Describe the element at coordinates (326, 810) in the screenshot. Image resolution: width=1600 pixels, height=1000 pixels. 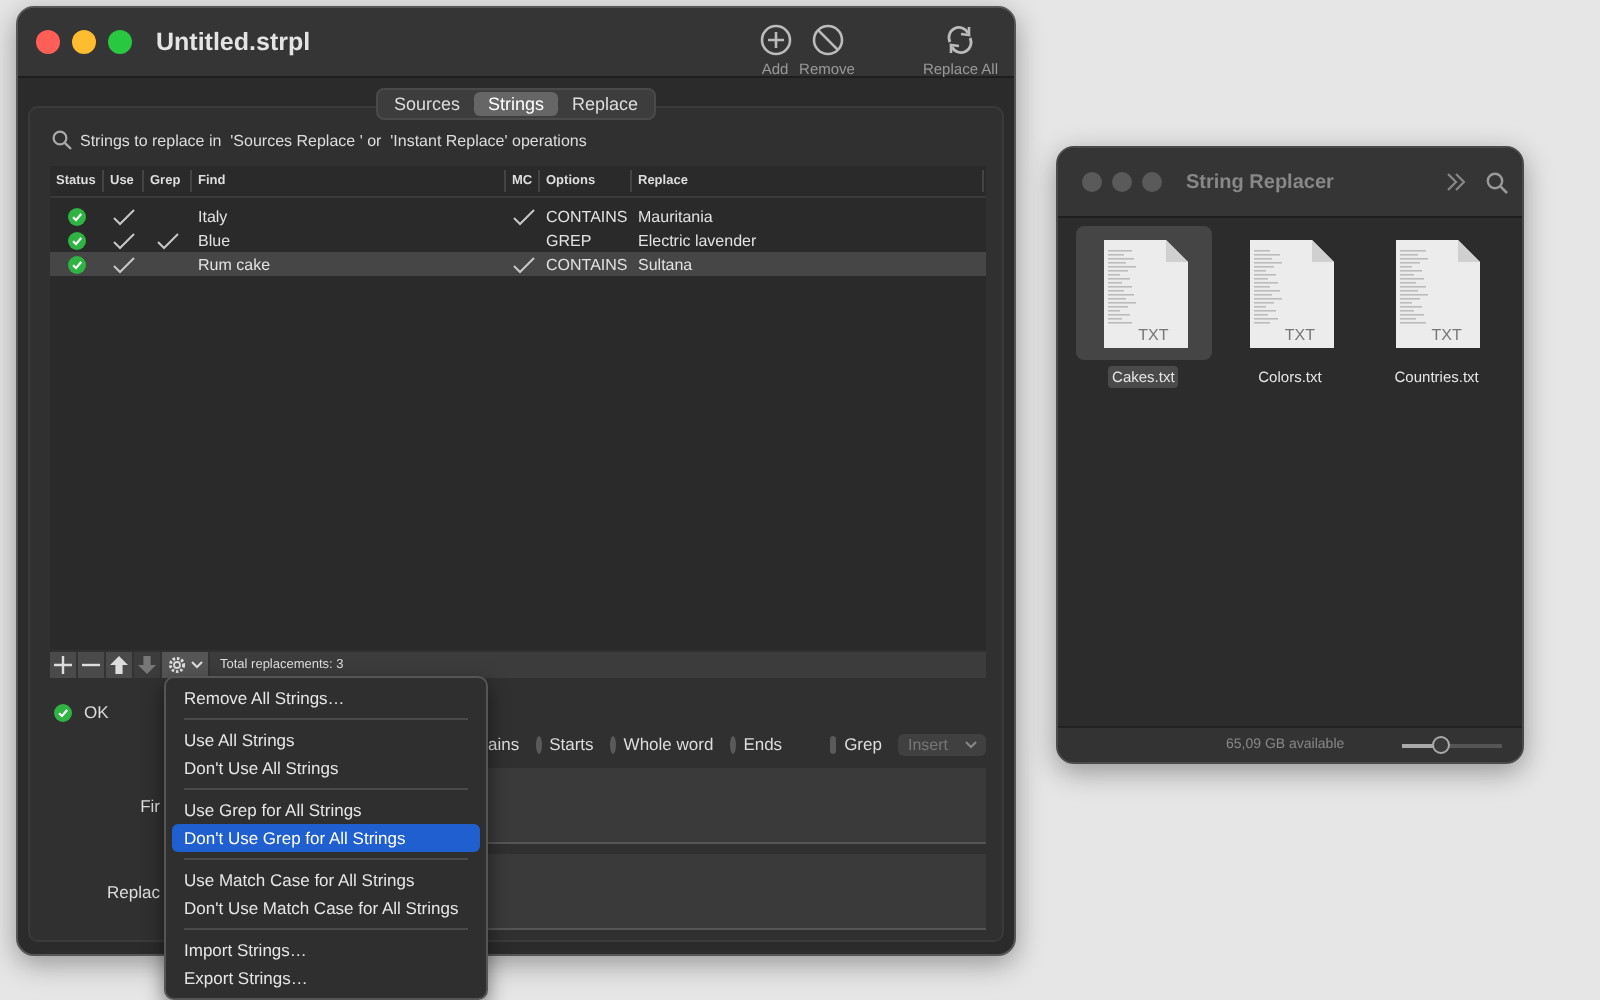
I see `menu-item: Use Grep for All Strings` at that location.